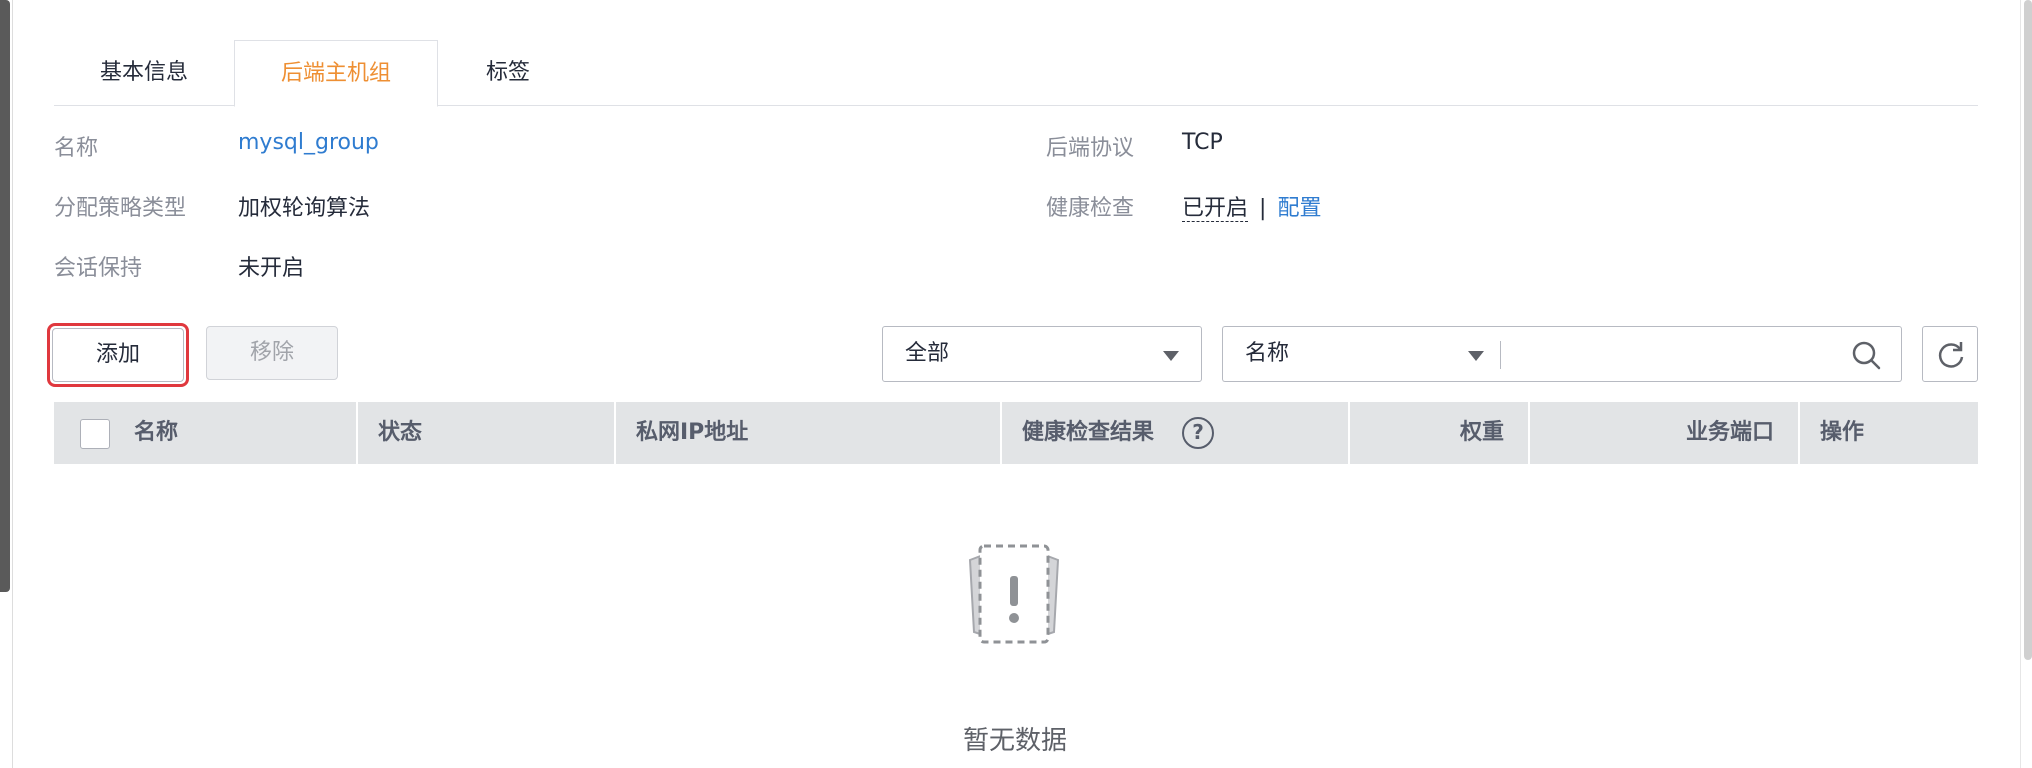  I want to click on health-status-value: 已开启, so click(1215, 209).